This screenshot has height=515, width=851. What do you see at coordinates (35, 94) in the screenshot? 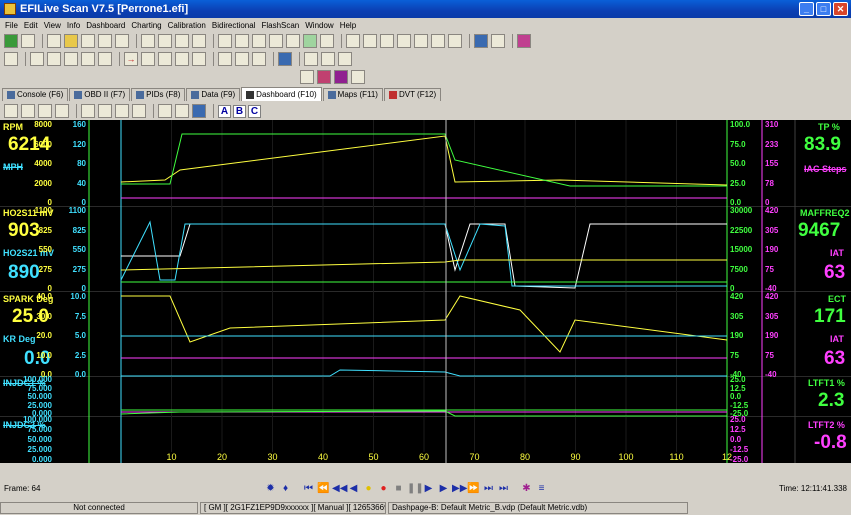
I see `tab-console: Console (F6)` at bounding box center [35, 94].